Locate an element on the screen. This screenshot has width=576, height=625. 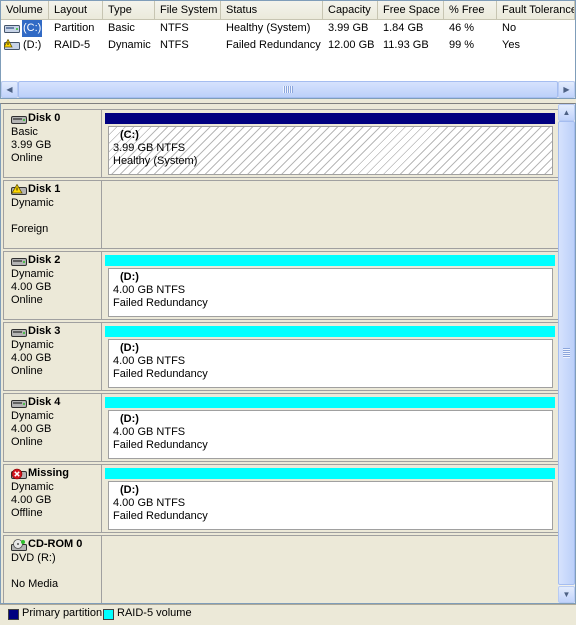
vertical-scroll-thumb is located at coordinates (566, 353).